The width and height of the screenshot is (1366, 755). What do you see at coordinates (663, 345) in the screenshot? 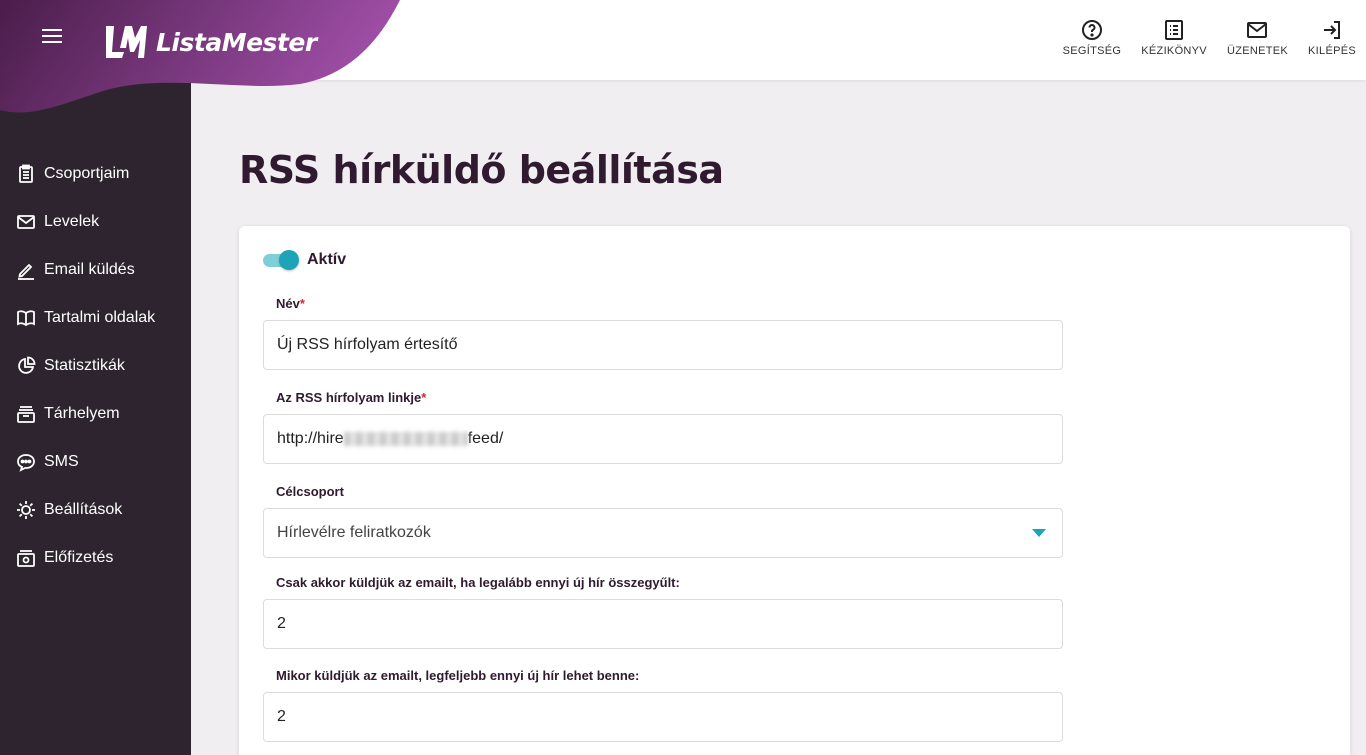
I see `name-input: Új RSS hírfolyam értesítő` at bounding box center [663, 345].